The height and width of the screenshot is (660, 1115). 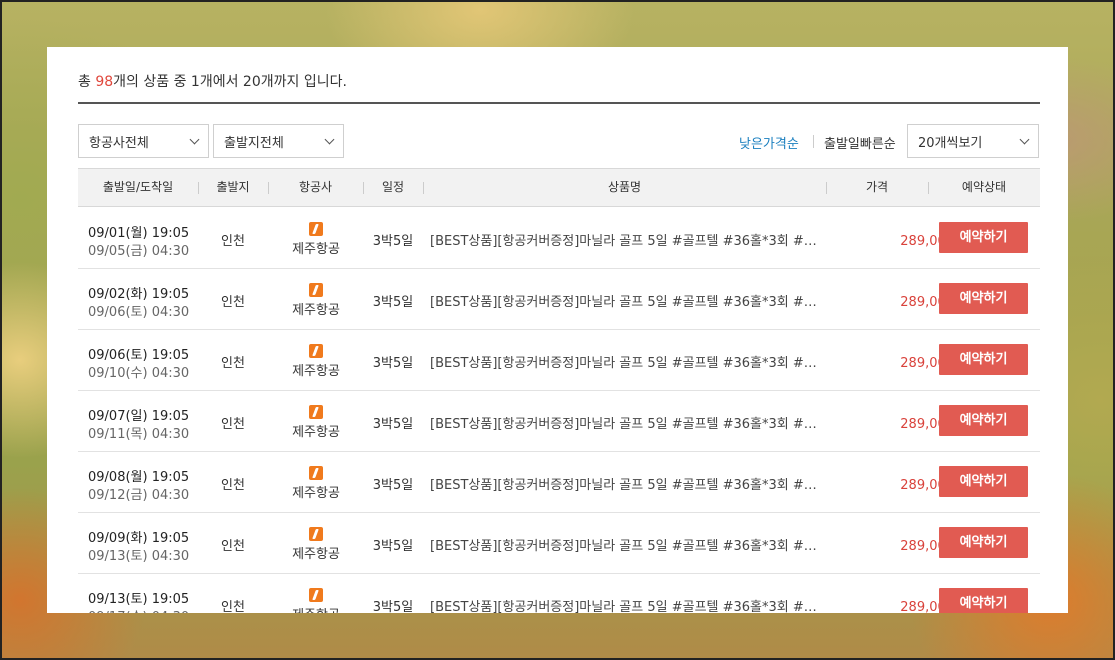 What do you see at coordinates (559, 103) in the screenshot?
I see `divider` at bounding box center [559, 103].